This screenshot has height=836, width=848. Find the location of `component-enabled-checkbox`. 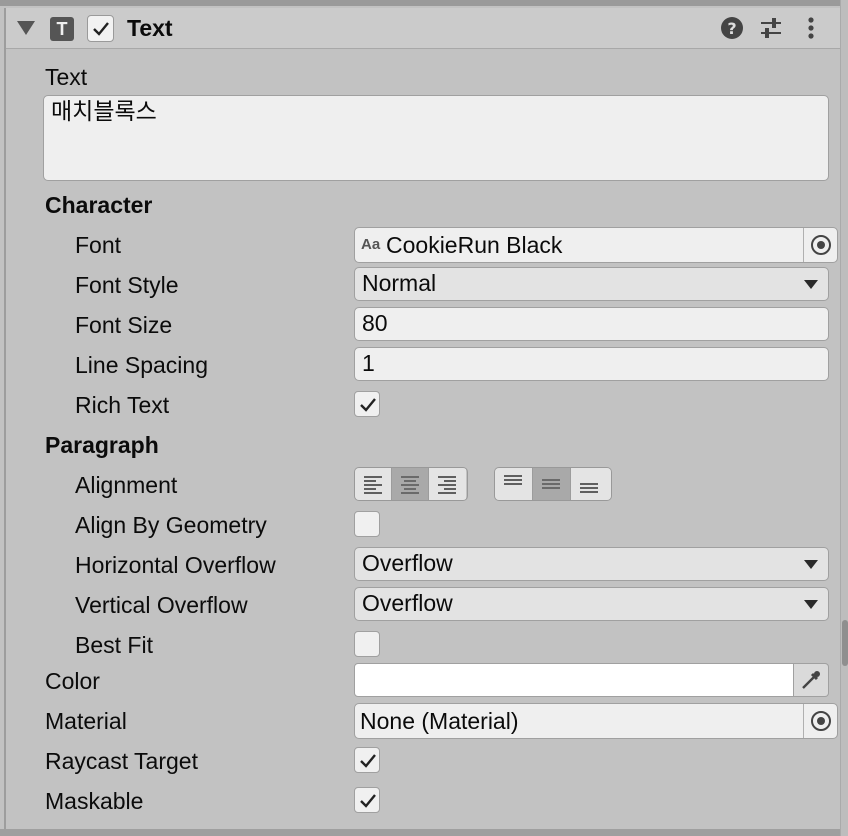

component-enabled-checkbox is located at coordinates (100, 28).